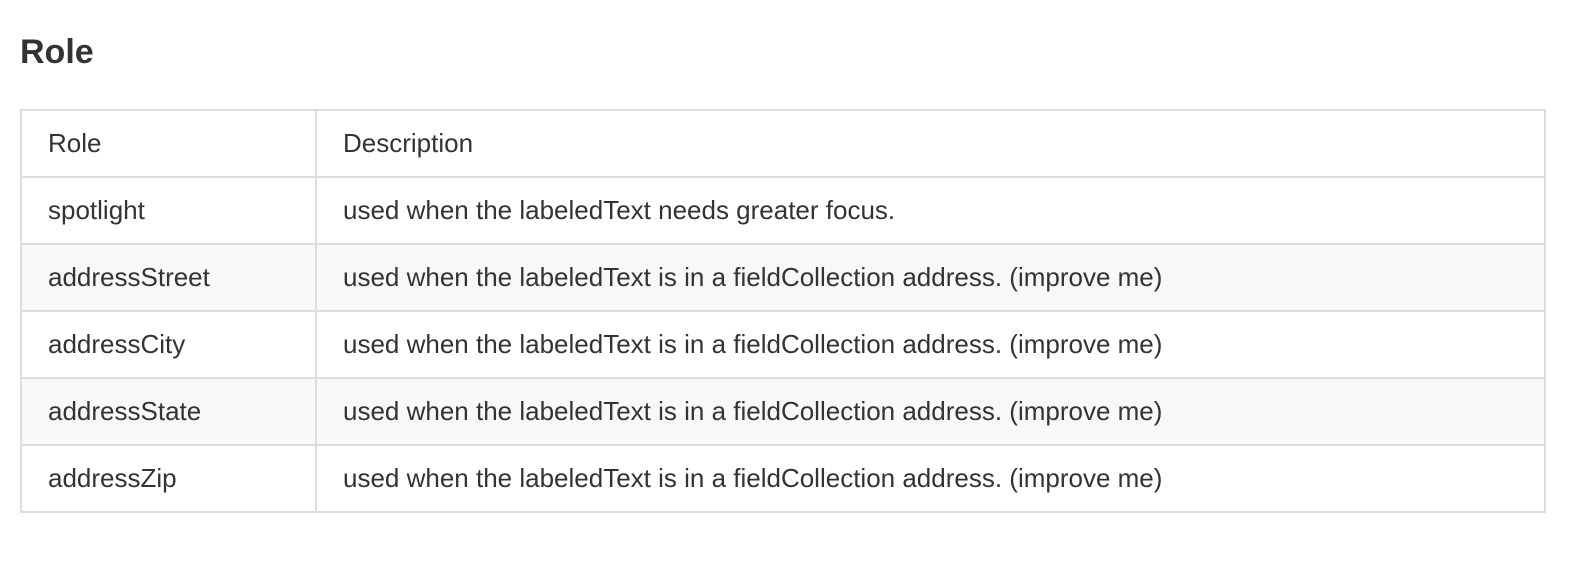  I want to click on header-description: Description, so click(930, 143).